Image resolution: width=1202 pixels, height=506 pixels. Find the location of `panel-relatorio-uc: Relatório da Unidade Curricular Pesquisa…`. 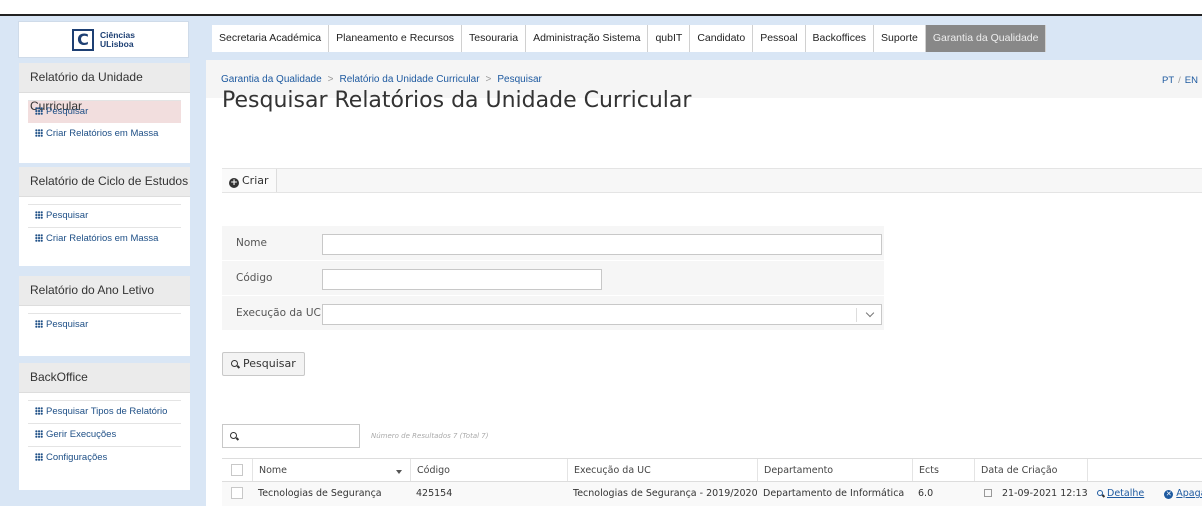

panel-relatorio-uc: Relatório da Unidade Curricular Pesquisa… is located at coordinates (104, 113).